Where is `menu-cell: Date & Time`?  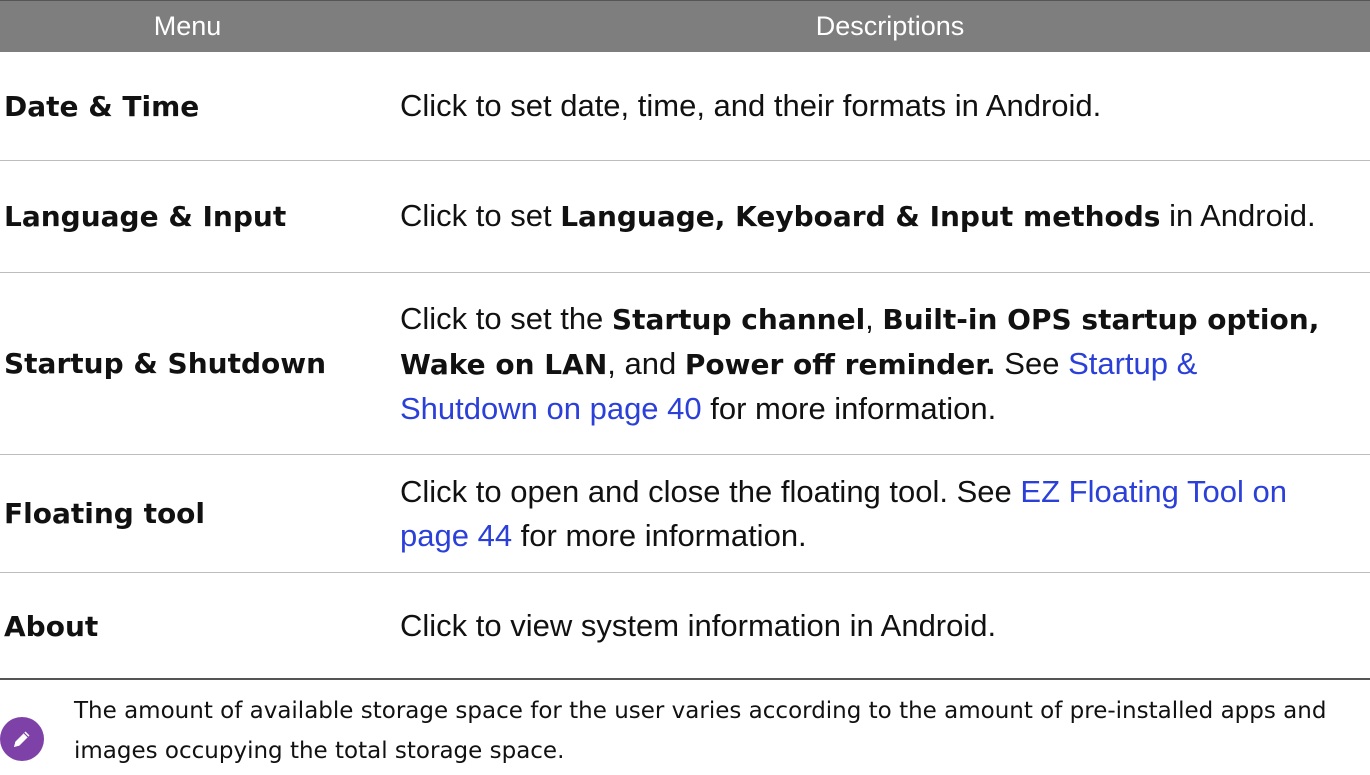 menu-cell: Date & Time is located at coordinates (102, 106).